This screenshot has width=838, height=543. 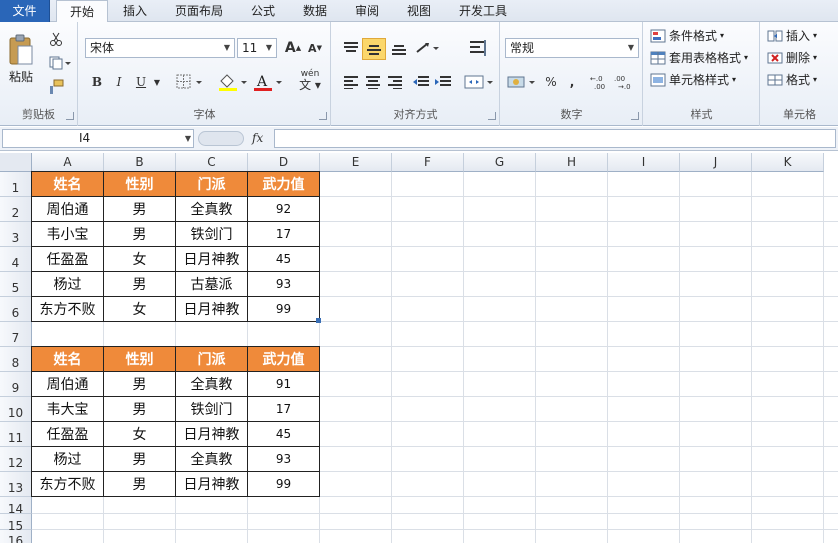 I want to click on currency-button, so click(x=522, y=82).